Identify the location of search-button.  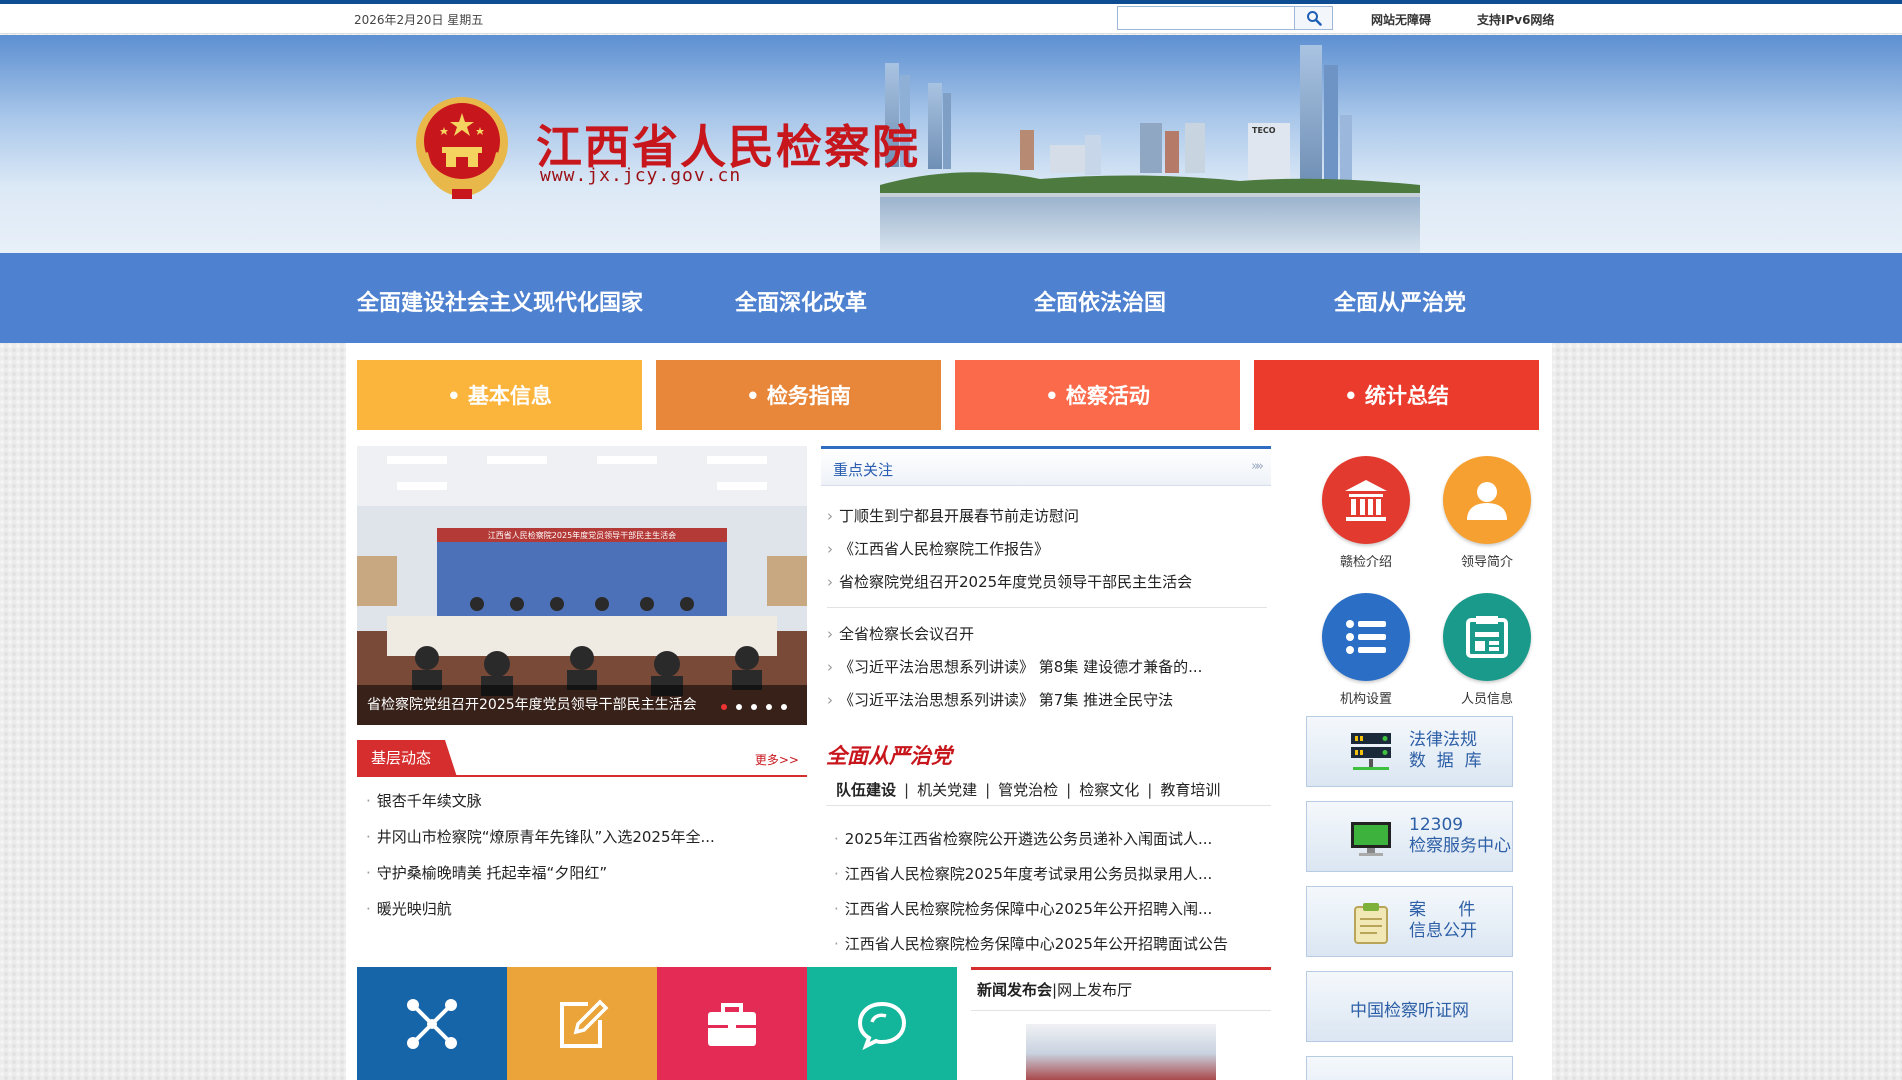
(1313, 18).